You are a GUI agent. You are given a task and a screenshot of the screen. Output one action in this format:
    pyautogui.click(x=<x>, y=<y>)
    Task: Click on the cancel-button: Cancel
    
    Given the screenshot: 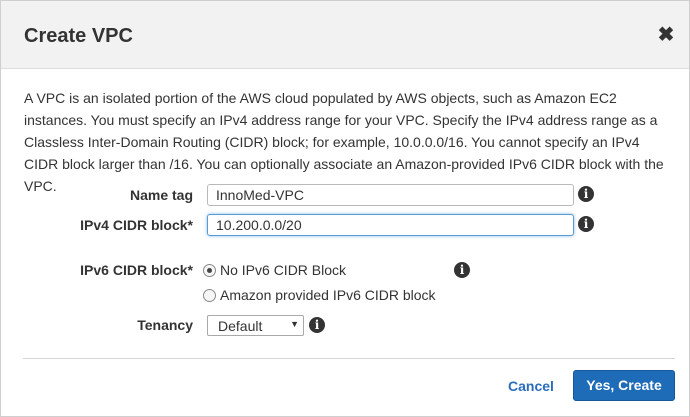 What is the action you would take?
    pyautogui.click(x=531, y=386)
    